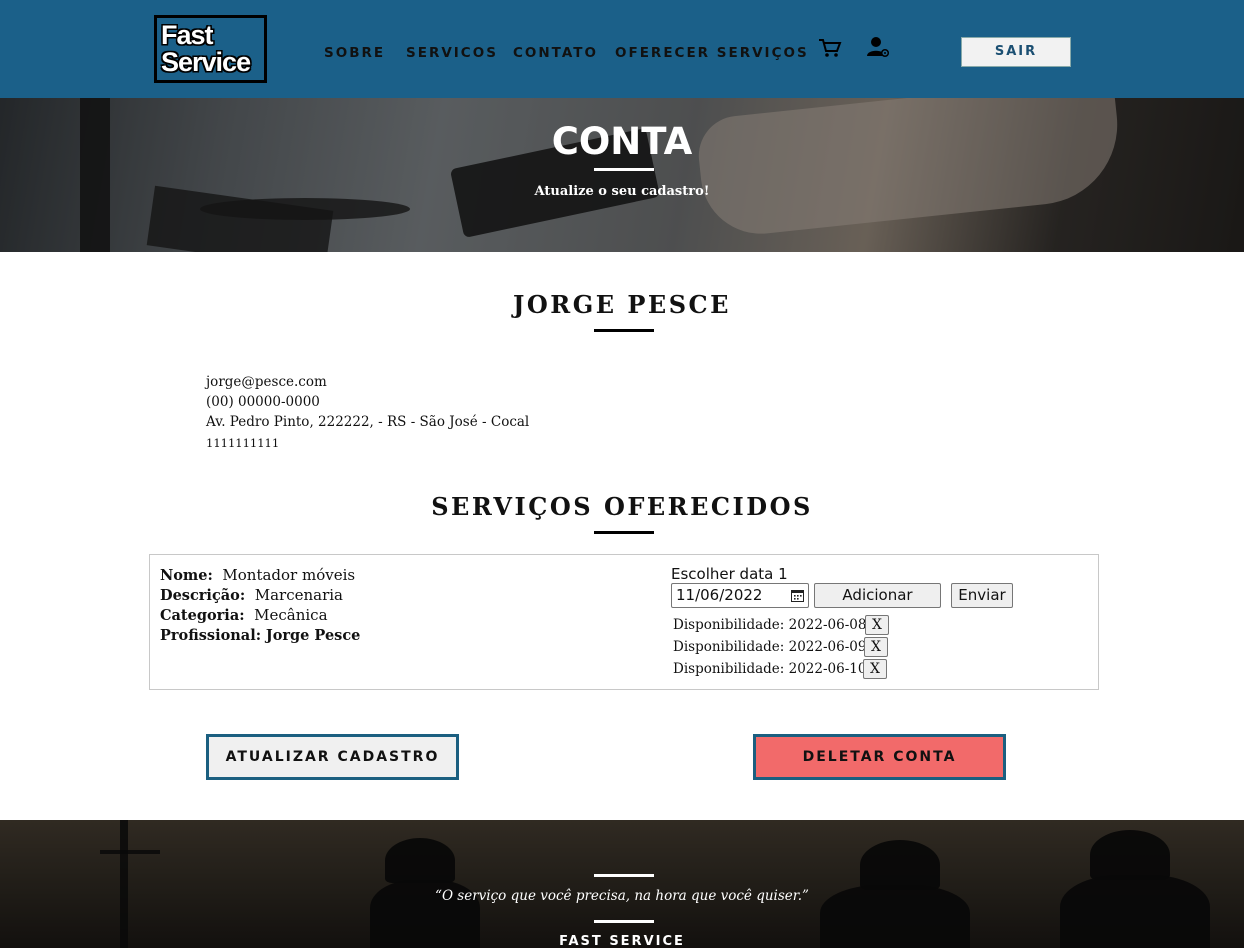 This screenshot has height=948, width=1244. Describe the element at coordinates (186, 575) in the screenshot. I see `service-name-label: Nome:` at that location.